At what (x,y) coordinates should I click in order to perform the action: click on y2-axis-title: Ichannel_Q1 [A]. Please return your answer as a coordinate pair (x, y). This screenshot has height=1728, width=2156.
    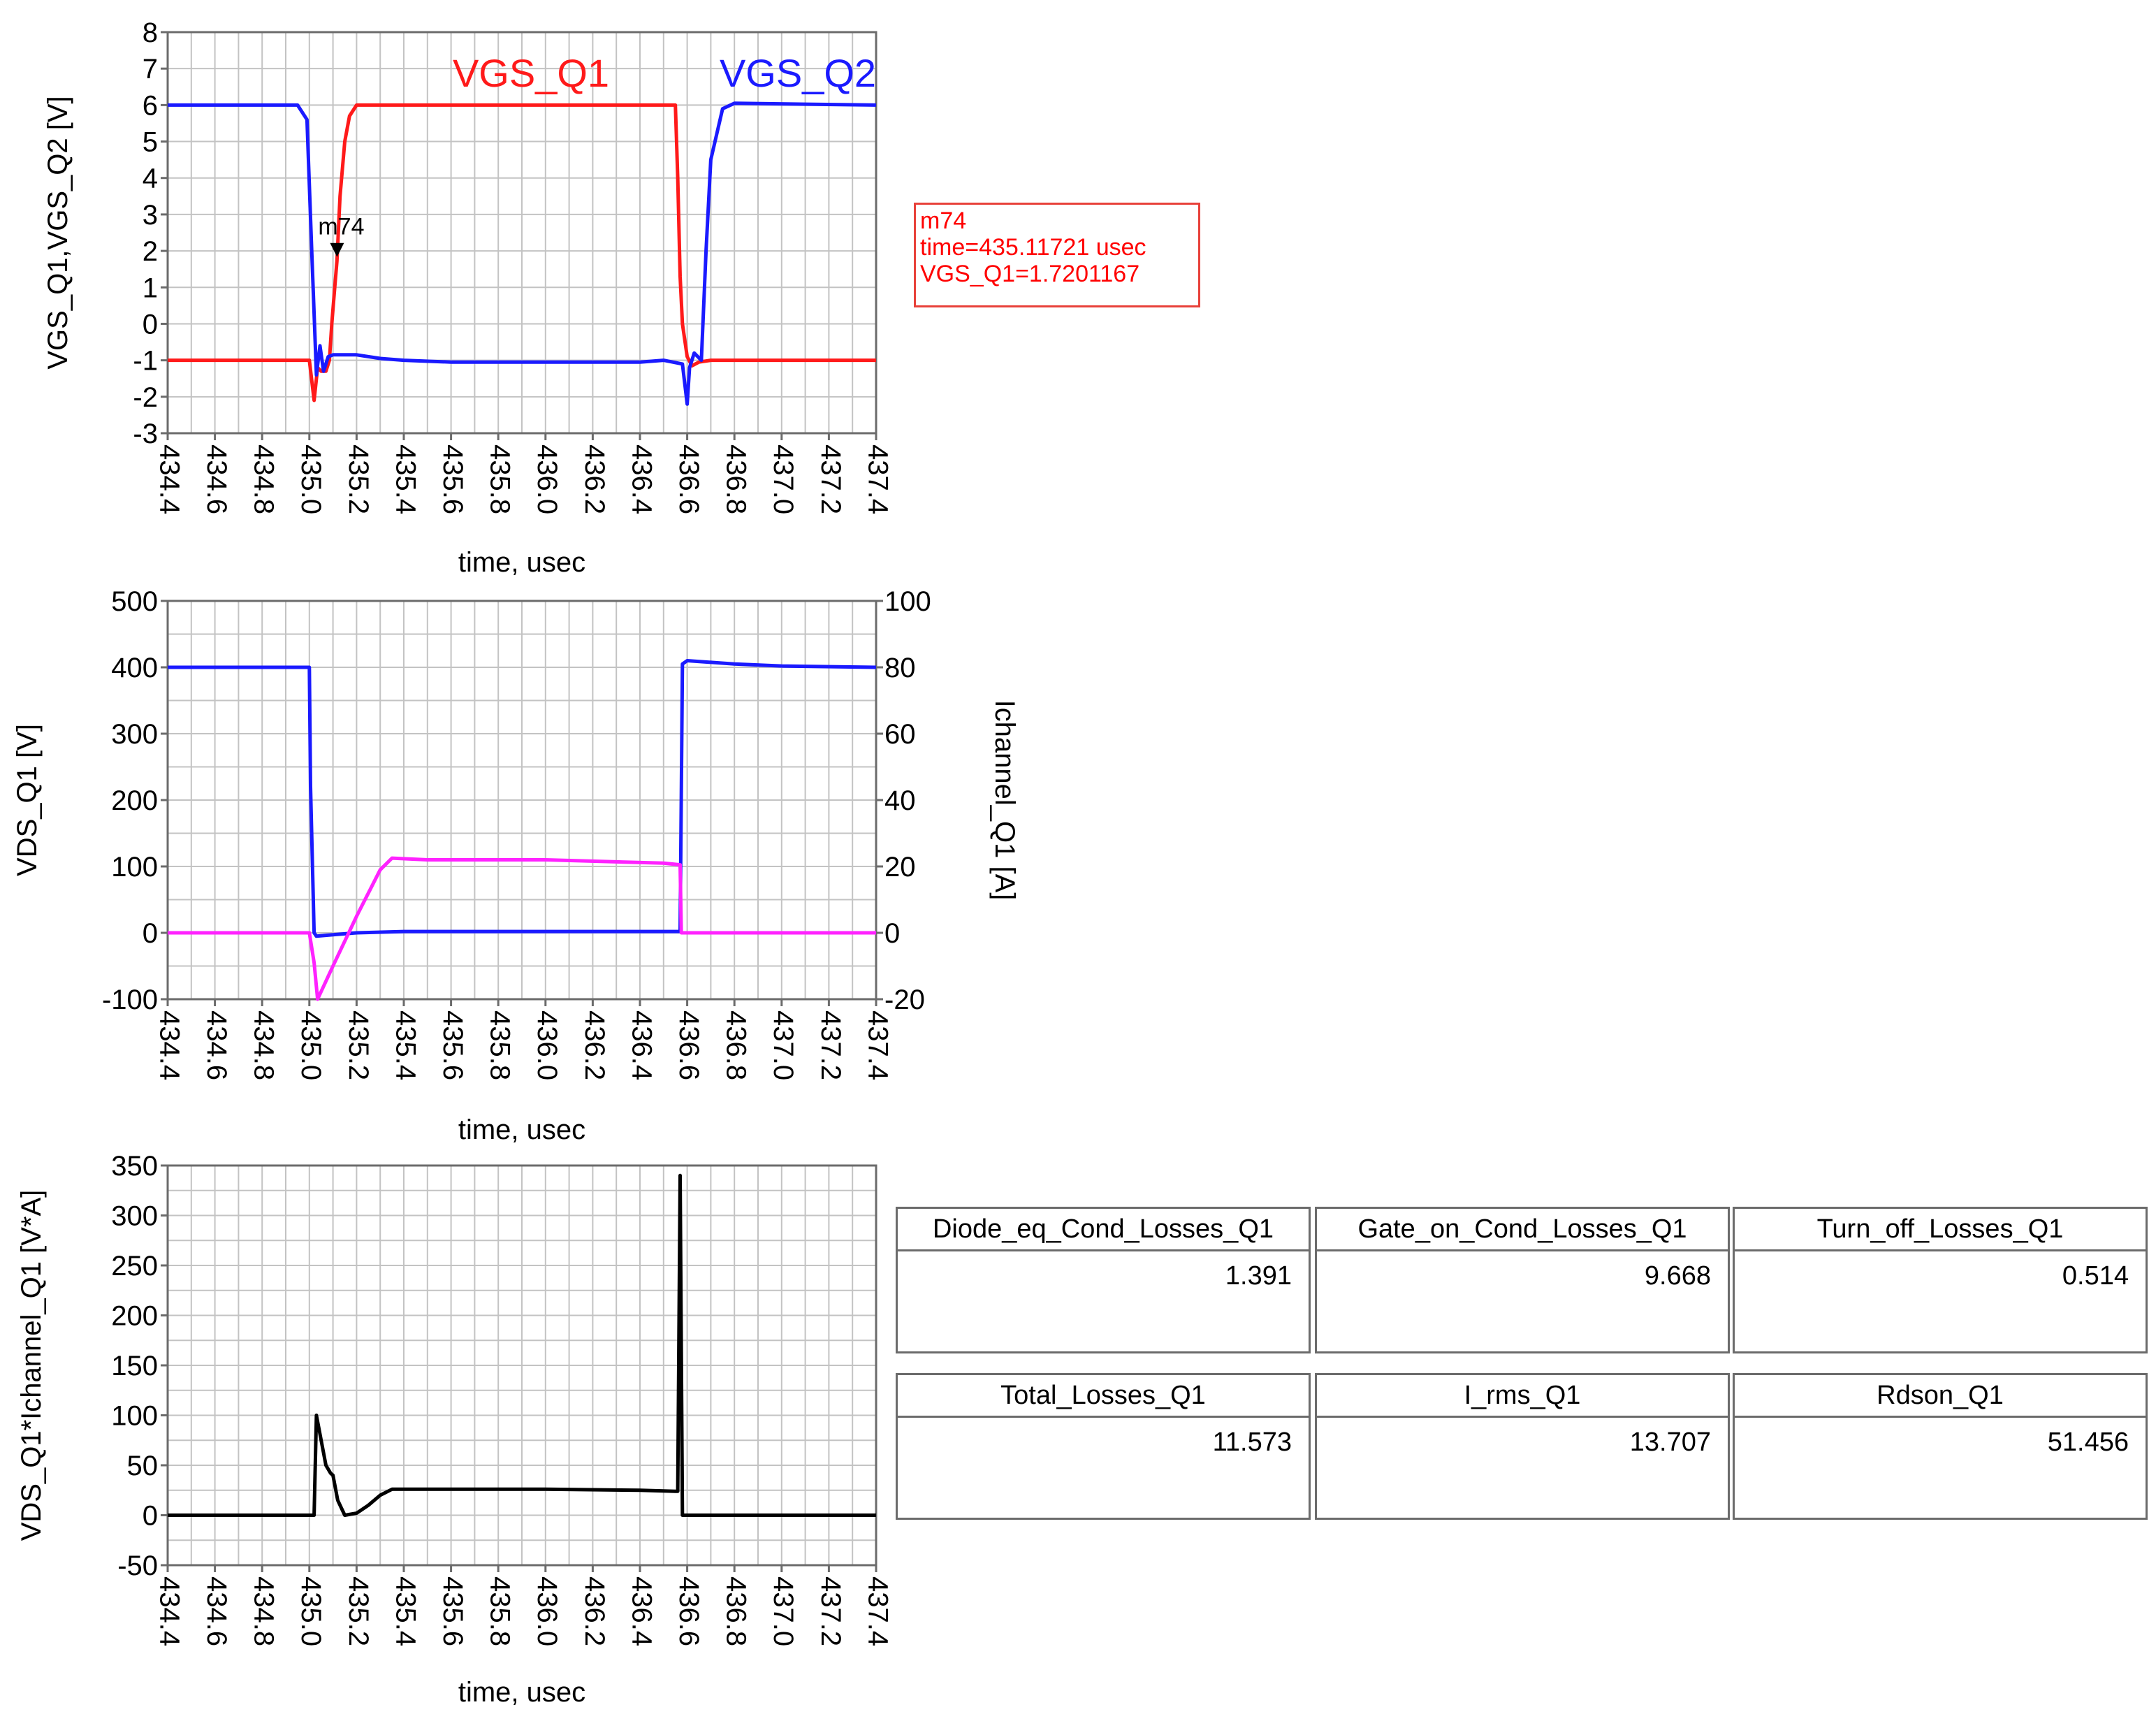
    Looking at the image, I should click on (1004, 800).